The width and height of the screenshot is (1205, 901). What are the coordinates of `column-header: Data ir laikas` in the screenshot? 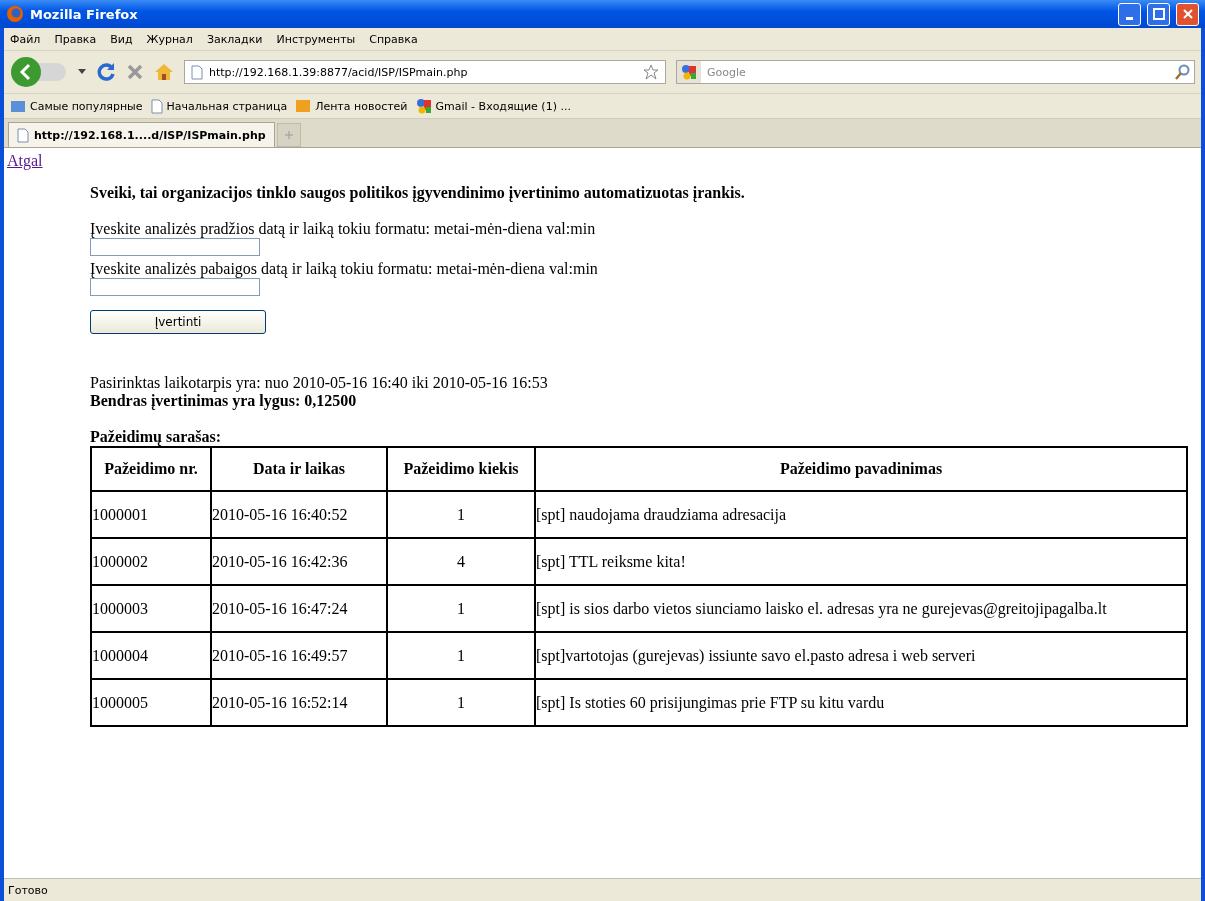 It's located at (299, 469).